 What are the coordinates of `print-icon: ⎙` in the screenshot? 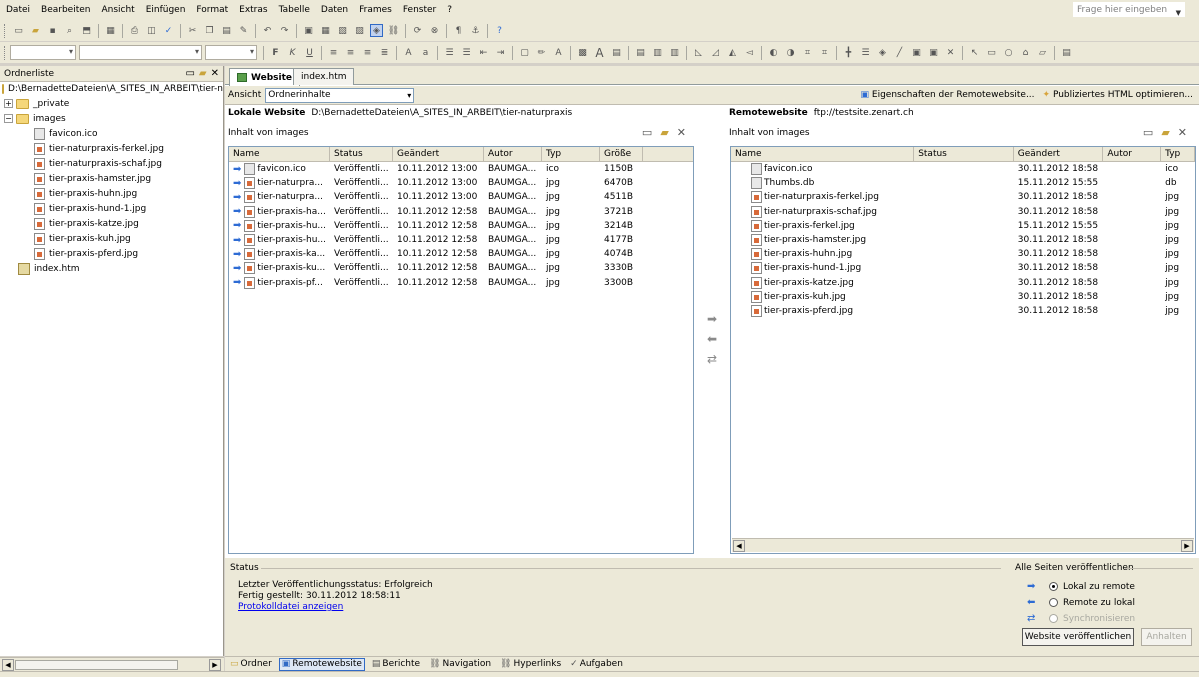 It's located at (134, 30).